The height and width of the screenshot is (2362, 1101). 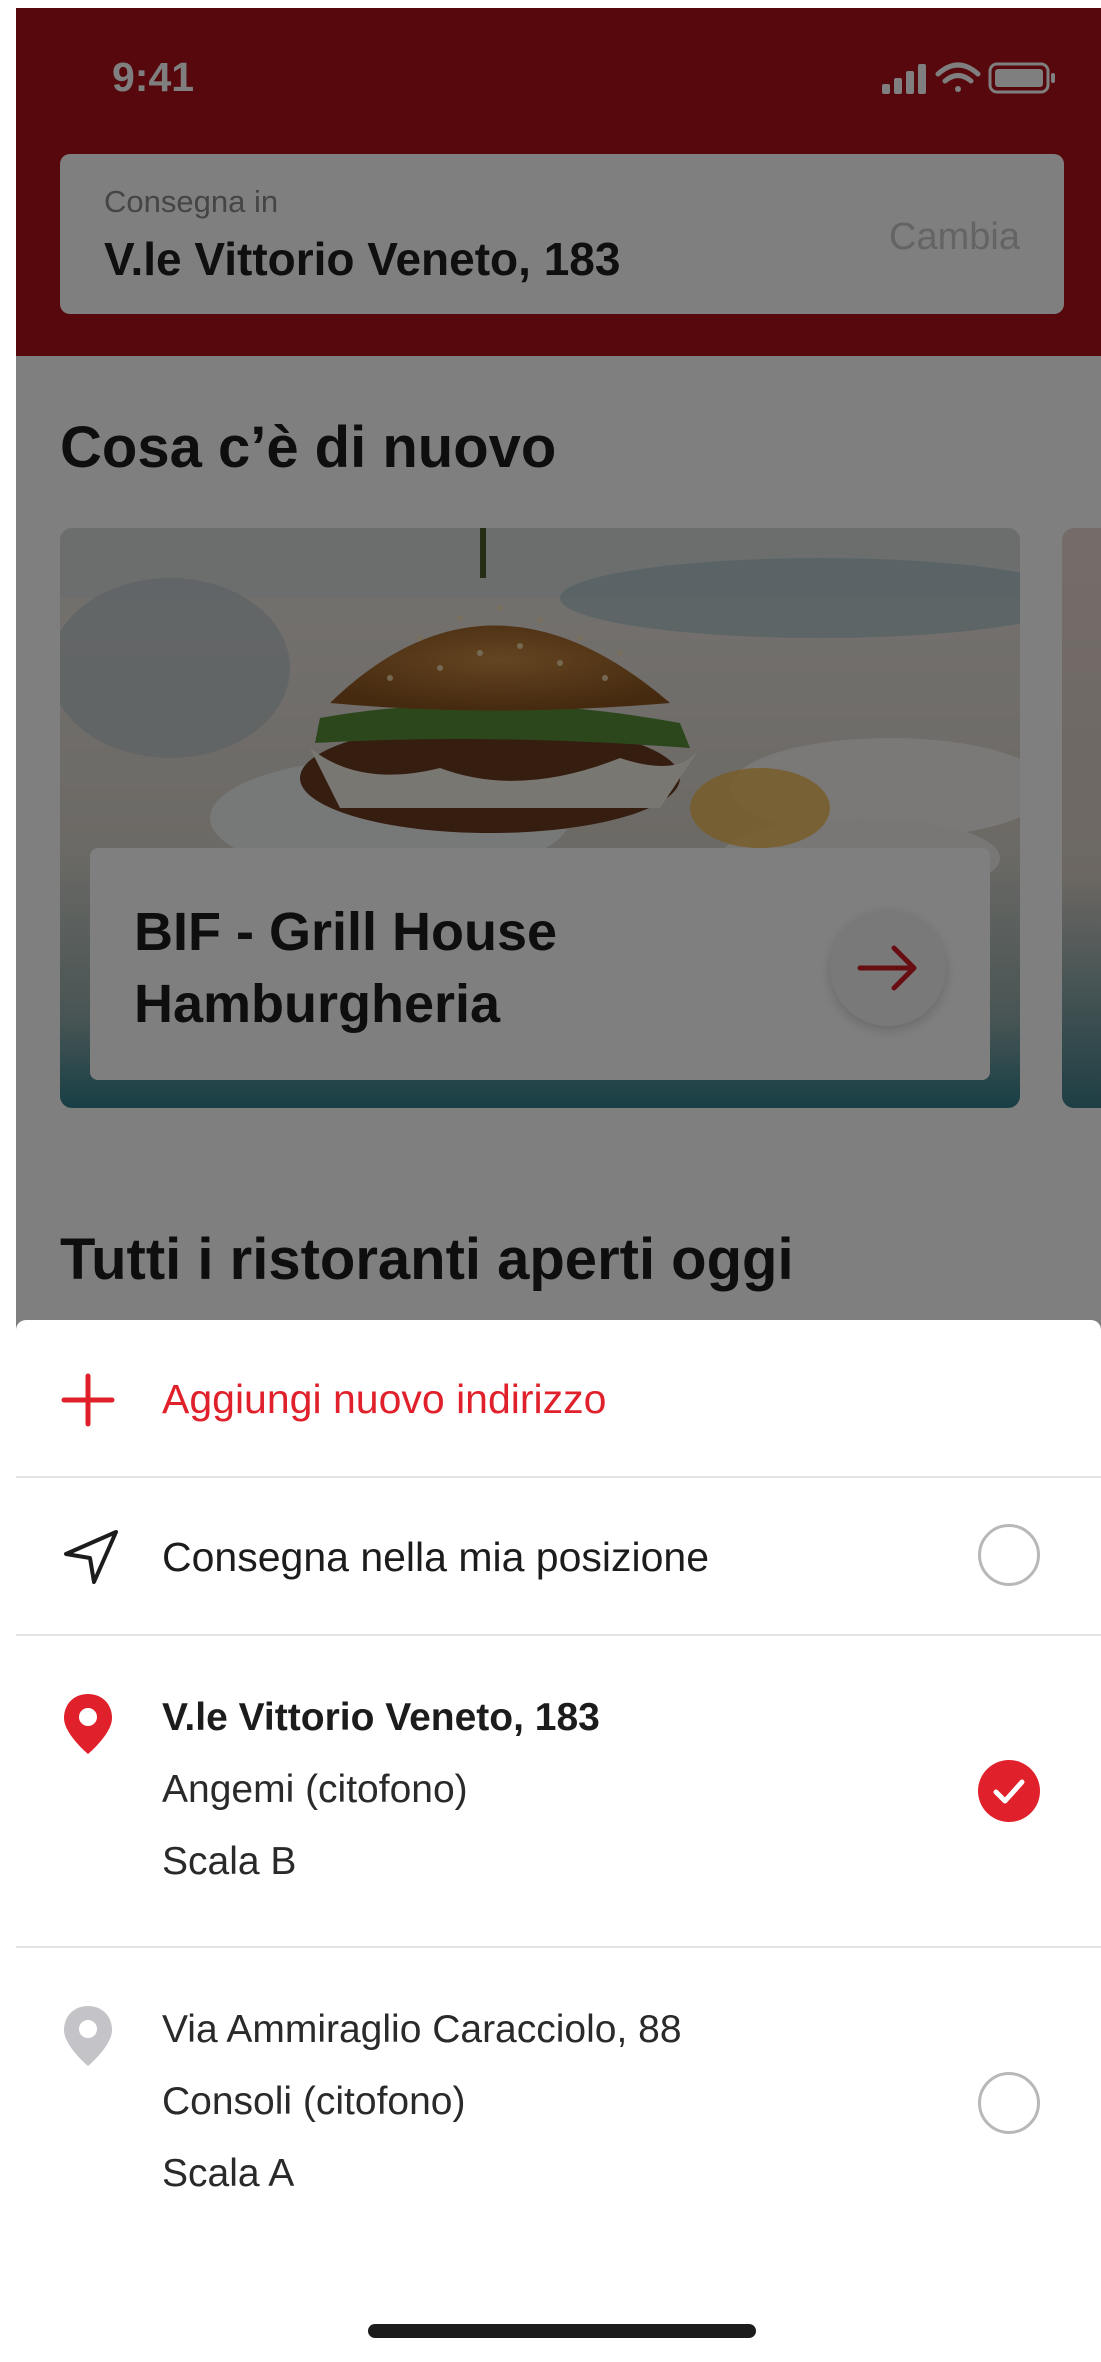 I want to click on address-stair: Scala A, so click(x=228, y=2173).